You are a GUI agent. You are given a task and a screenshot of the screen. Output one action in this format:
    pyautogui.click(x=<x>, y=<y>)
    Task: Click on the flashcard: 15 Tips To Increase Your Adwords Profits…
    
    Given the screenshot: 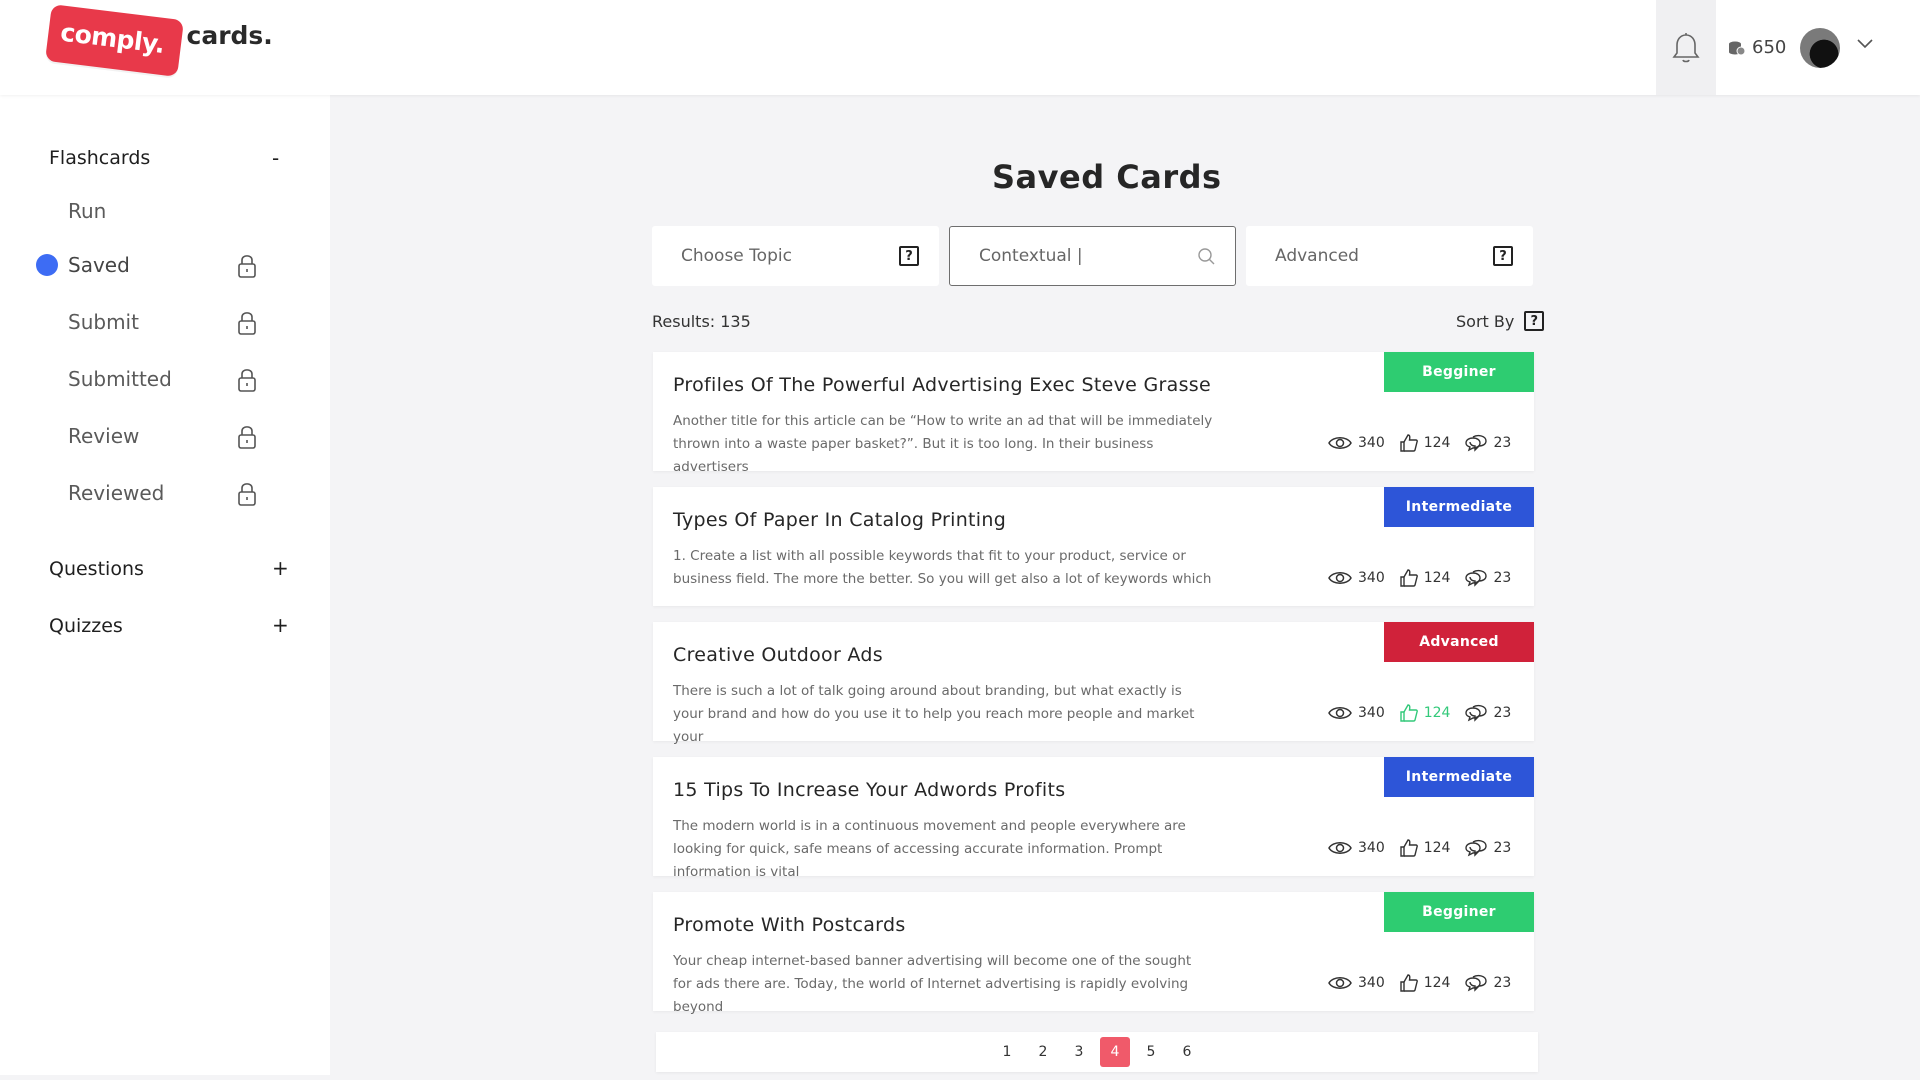 What is the action you would take?
    pyautogui.click(x=1093, y=818)
    